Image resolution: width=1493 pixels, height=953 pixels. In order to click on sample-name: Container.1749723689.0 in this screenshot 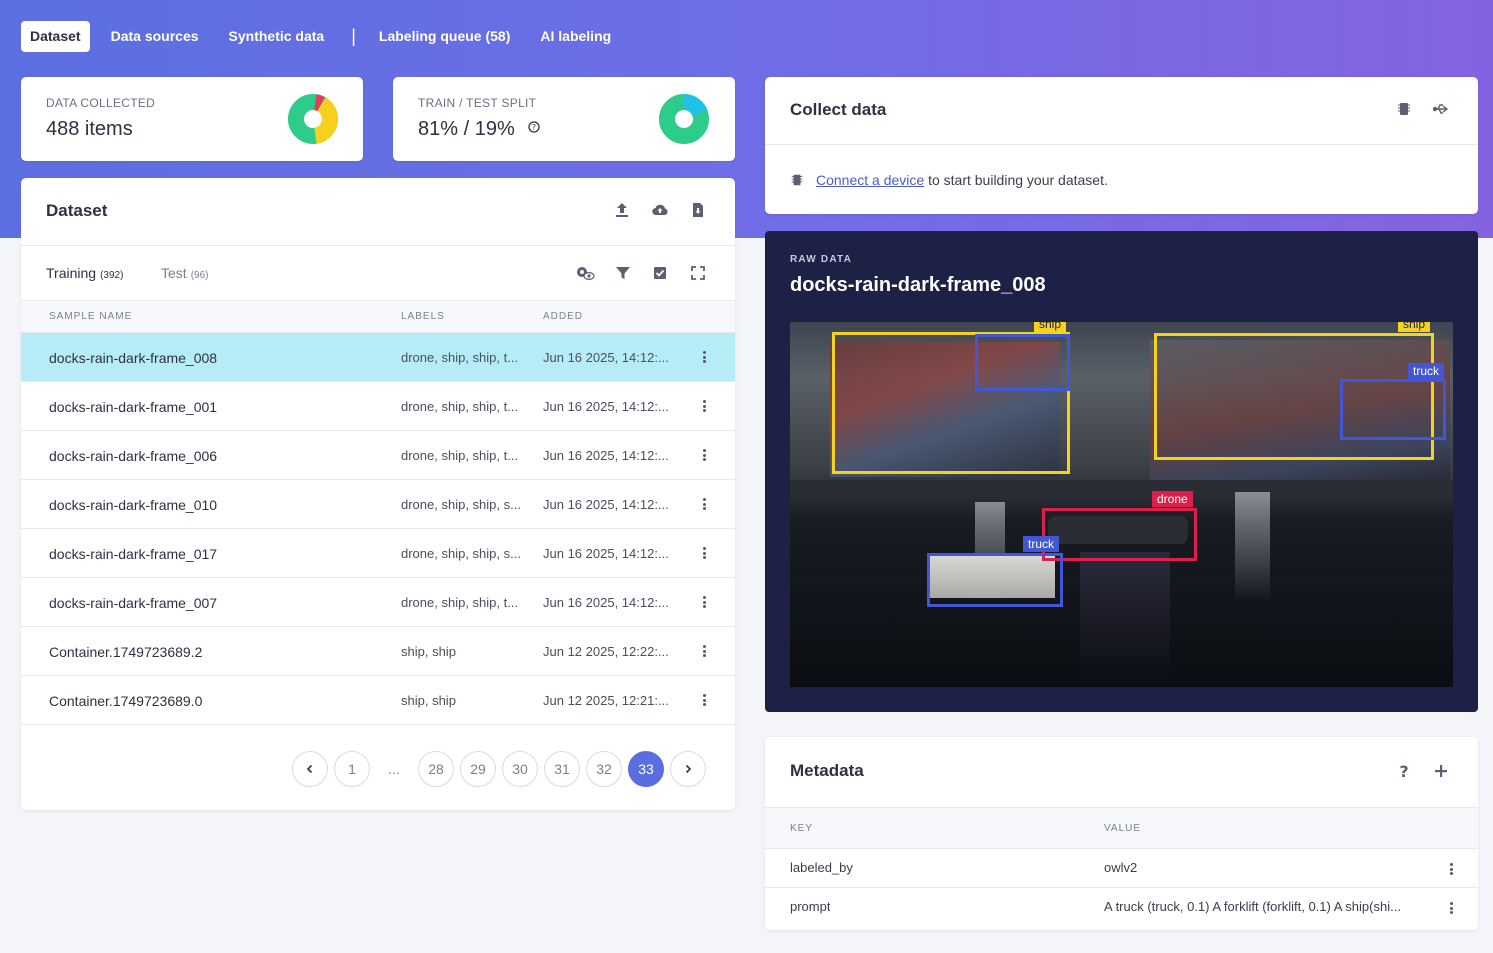, I will do `click(126, 701)`.